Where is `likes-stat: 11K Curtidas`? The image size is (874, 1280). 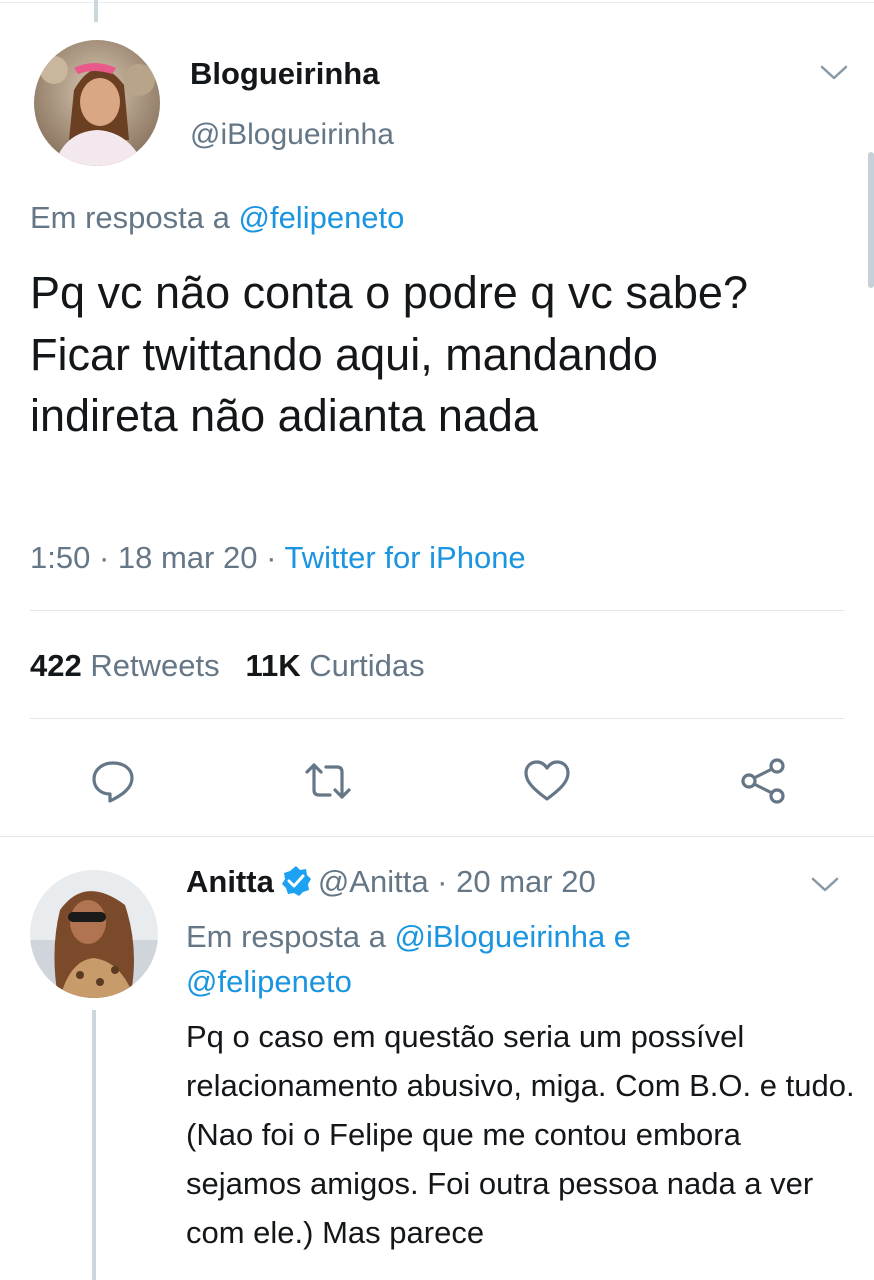
likes-stat: 11K Curtidas is located at coordinates (334, 665).